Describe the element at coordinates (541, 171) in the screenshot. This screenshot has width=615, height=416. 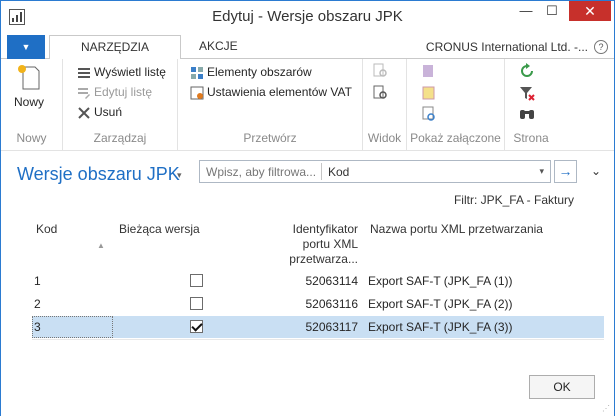
I see `filter-field-caret: ▾` at that location.